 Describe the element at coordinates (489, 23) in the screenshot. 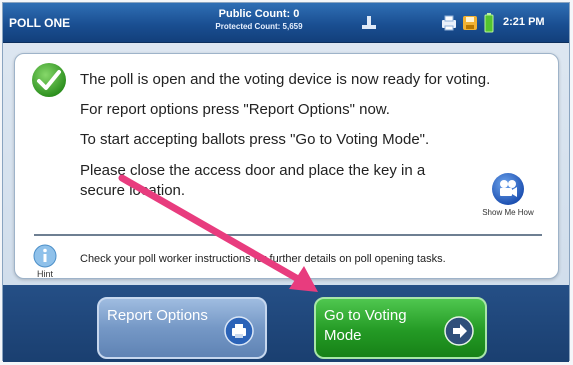

I see `battery-icon` at that location.